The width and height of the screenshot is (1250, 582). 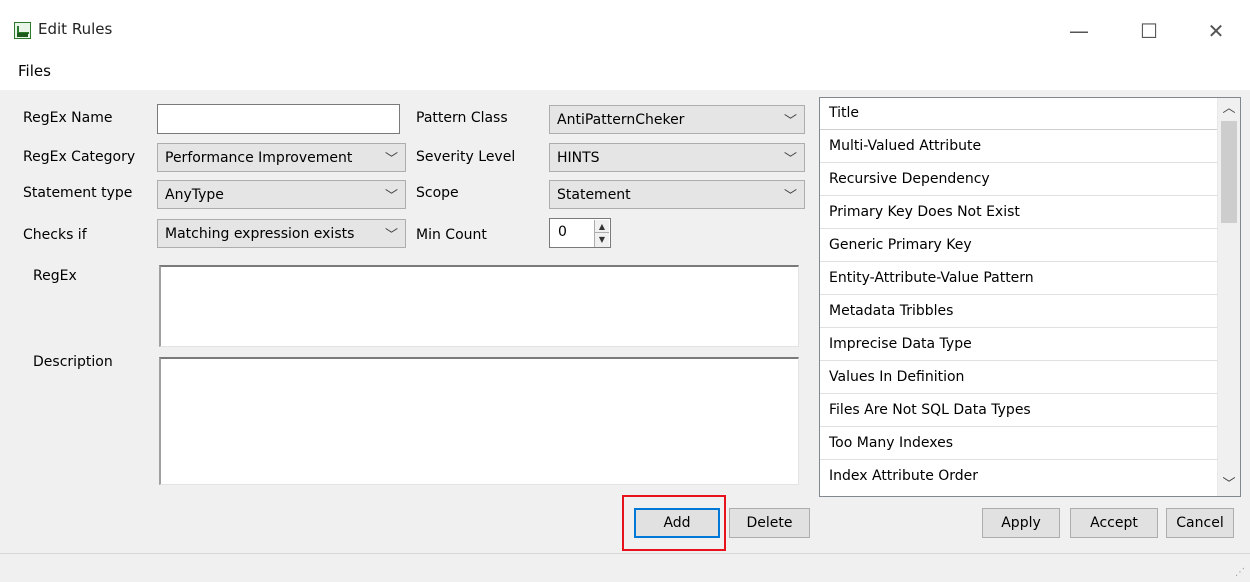 I want to click on spin-down-icon: ▼, so click(x=602, y=239).